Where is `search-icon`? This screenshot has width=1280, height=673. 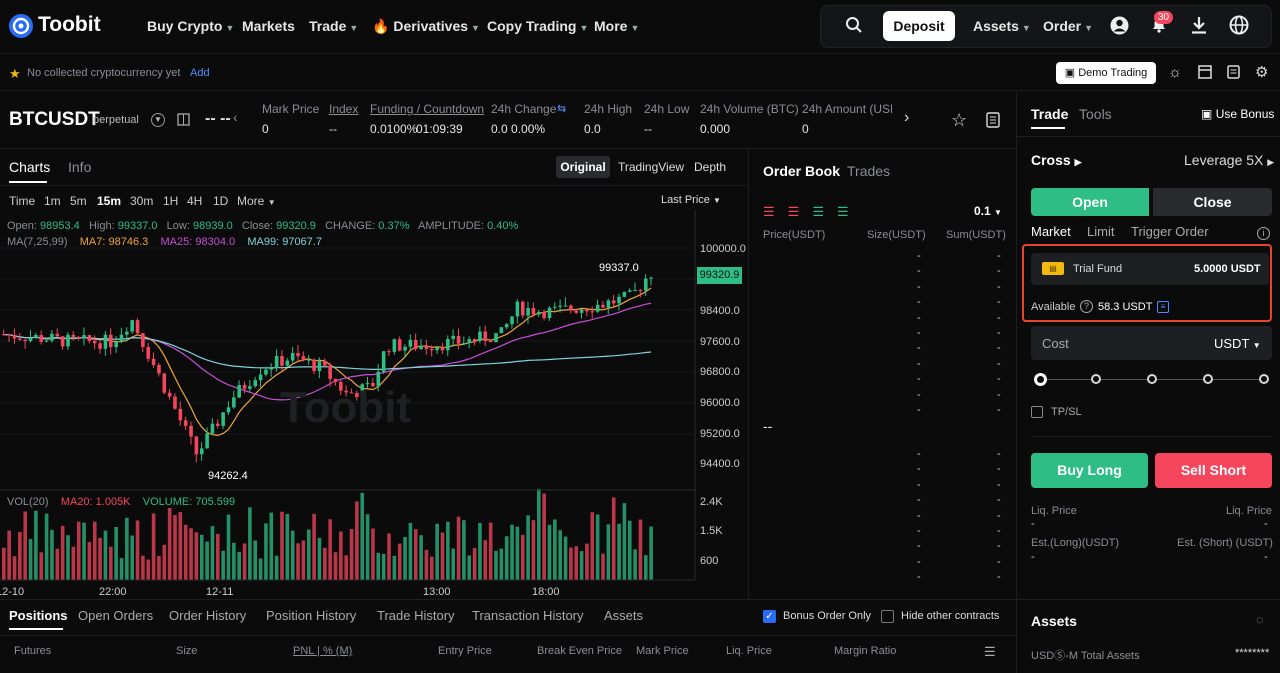 search-icon is located at coordinates (854, 26).